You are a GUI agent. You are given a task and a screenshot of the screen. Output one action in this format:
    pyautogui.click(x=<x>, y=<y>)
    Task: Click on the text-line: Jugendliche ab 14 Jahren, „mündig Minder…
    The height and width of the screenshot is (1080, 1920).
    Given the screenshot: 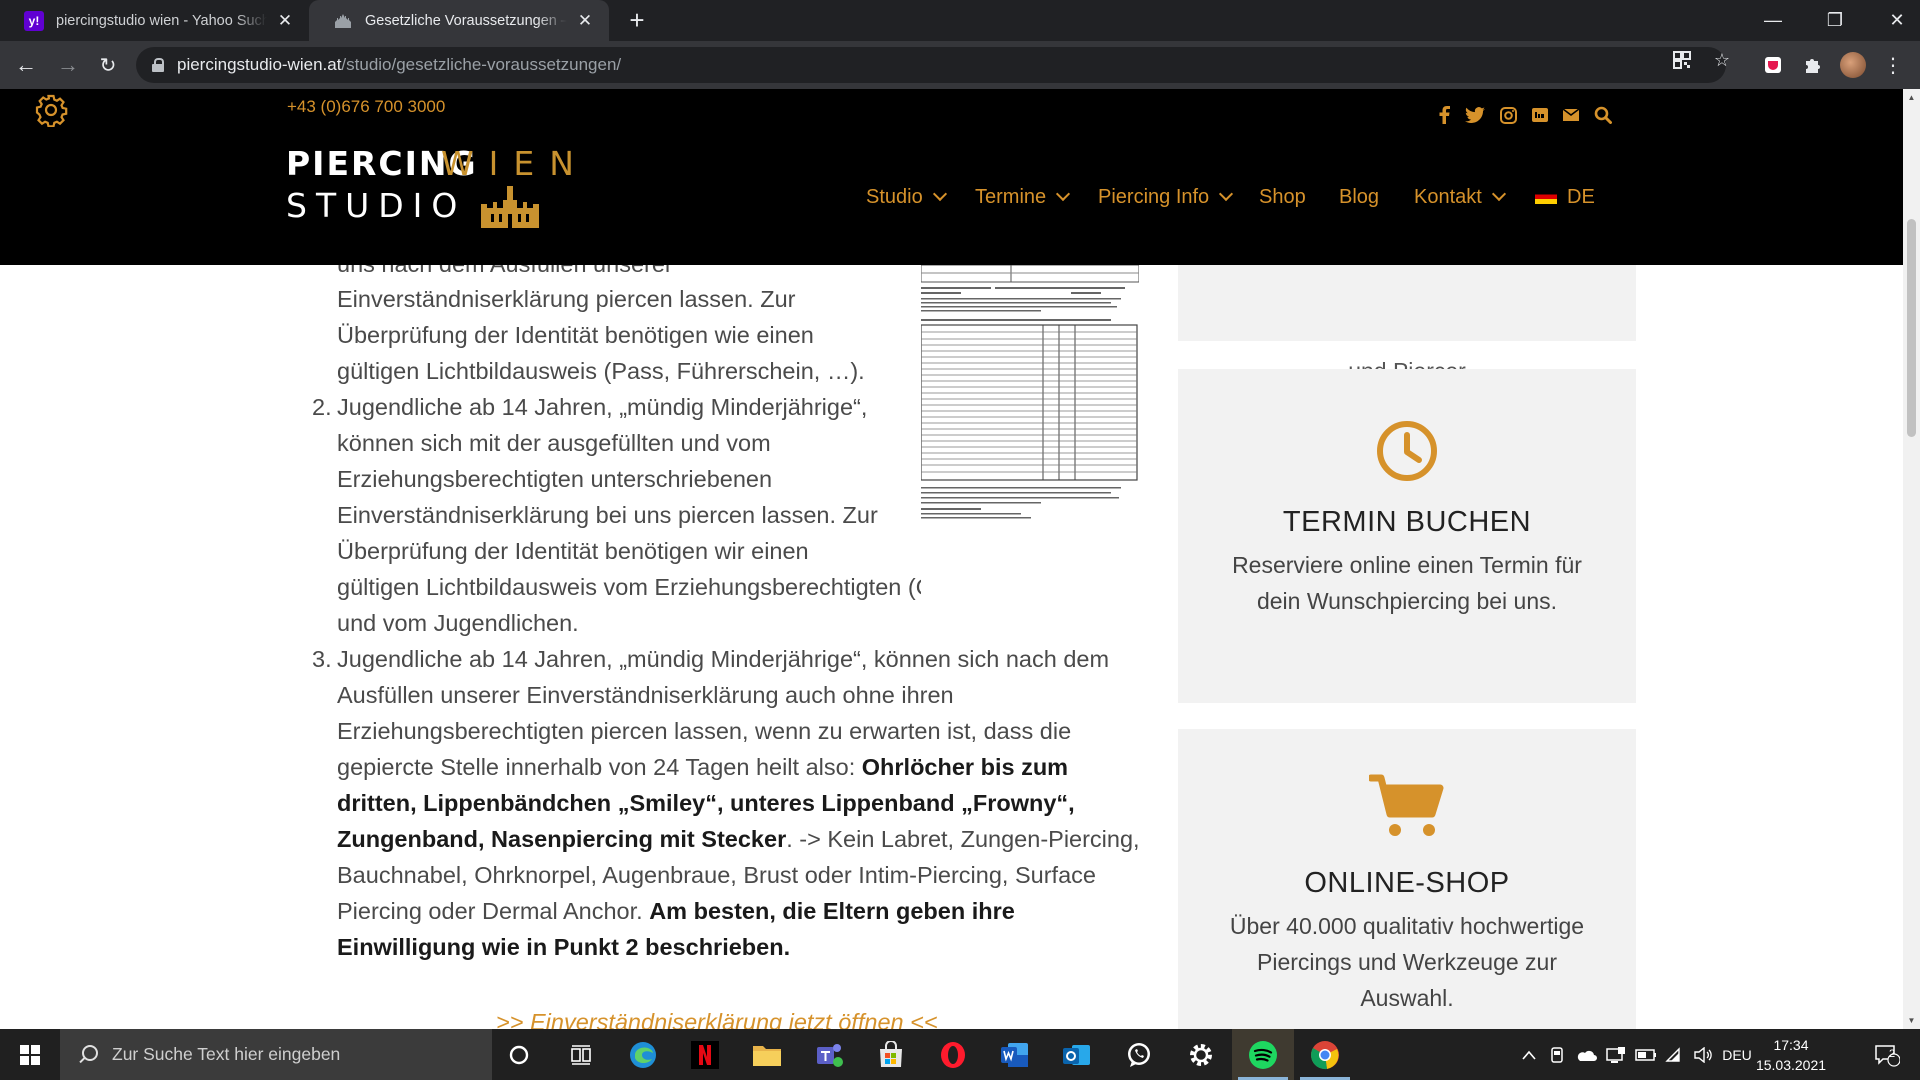 What is the action you would take?
    pyautogui.click(x=723, y=659)
    